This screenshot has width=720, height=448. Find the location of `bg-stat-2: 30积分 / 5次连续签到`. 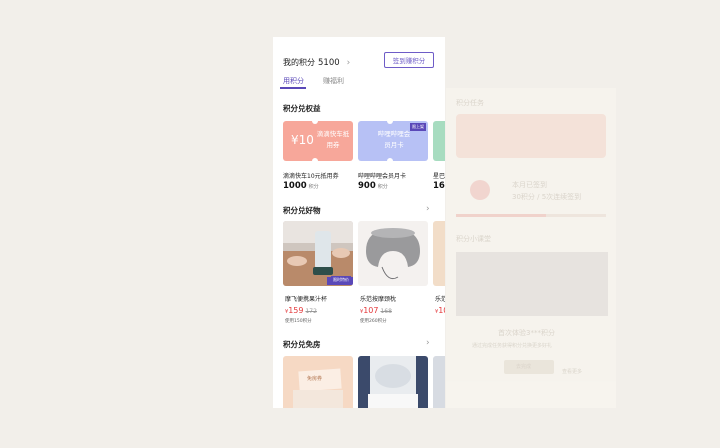

bg-stat-2: 30积分 / 5次连续签到 is located at coordinates (547, 197).